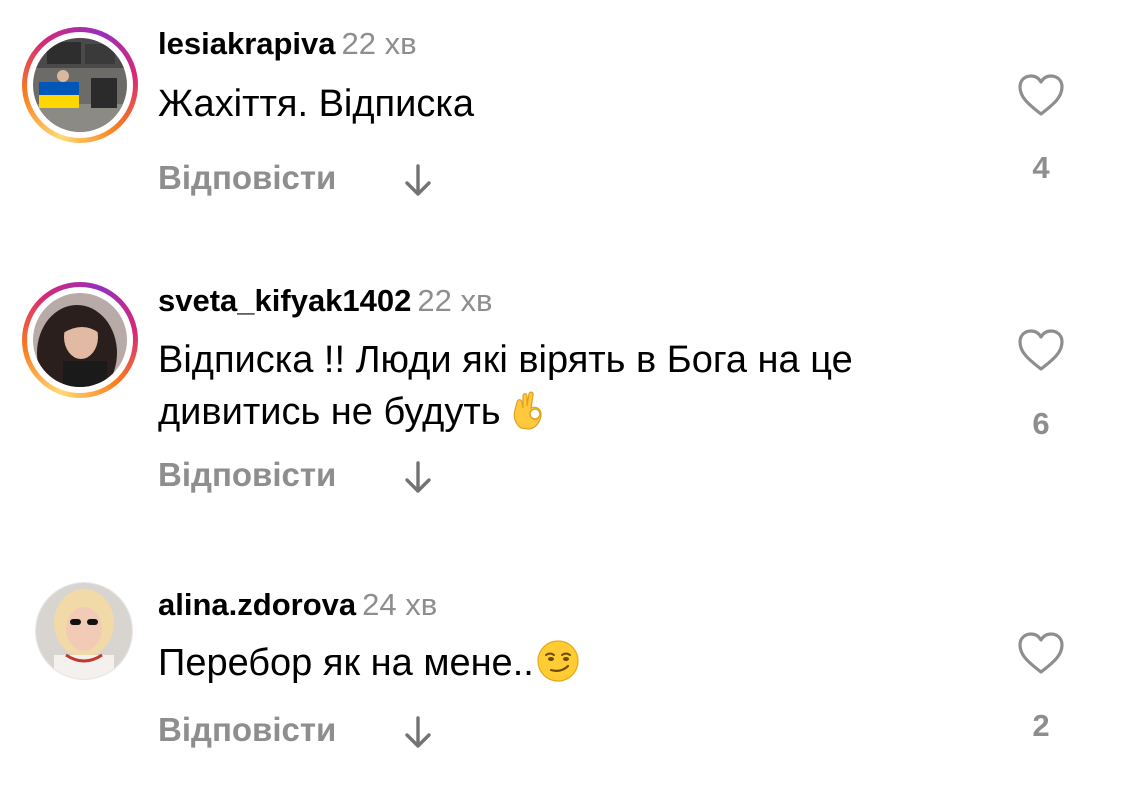 Image resolution: width=1125 pixels, height=794 pixels. What do you see at coordinates (400, 604) in the screenshot?
I see `comment-time: 24 хв` at bounding box center [400, 604].